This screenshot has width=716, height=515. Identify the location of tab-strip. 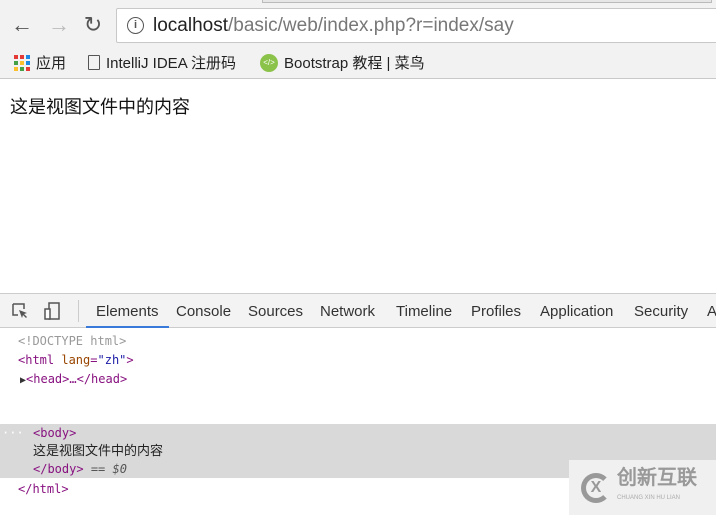
(487, 1).